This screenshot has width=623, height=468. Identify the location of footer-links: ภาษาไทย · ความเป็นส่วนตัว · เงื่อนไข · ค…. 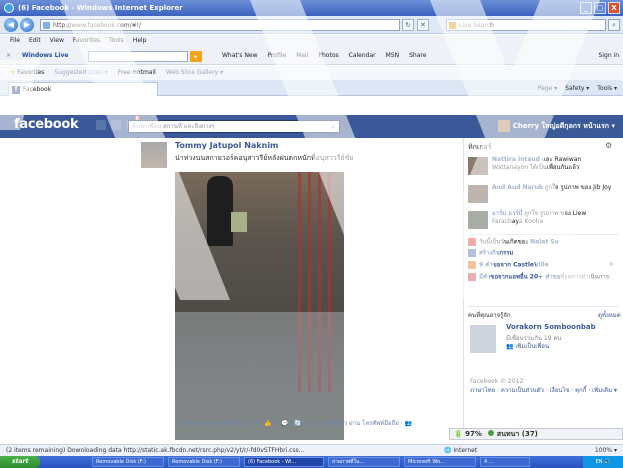
(544, 390).